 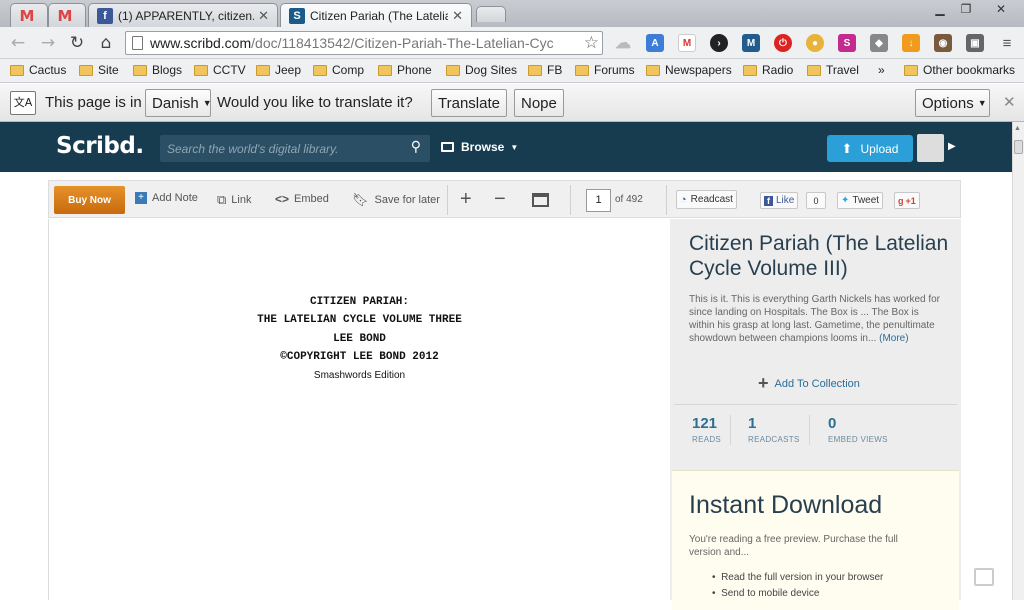 What do you see at coordinates (1007, 43) in the screenshot?
I see `menu-icon: ≡` at bounding box center [1007, 43].